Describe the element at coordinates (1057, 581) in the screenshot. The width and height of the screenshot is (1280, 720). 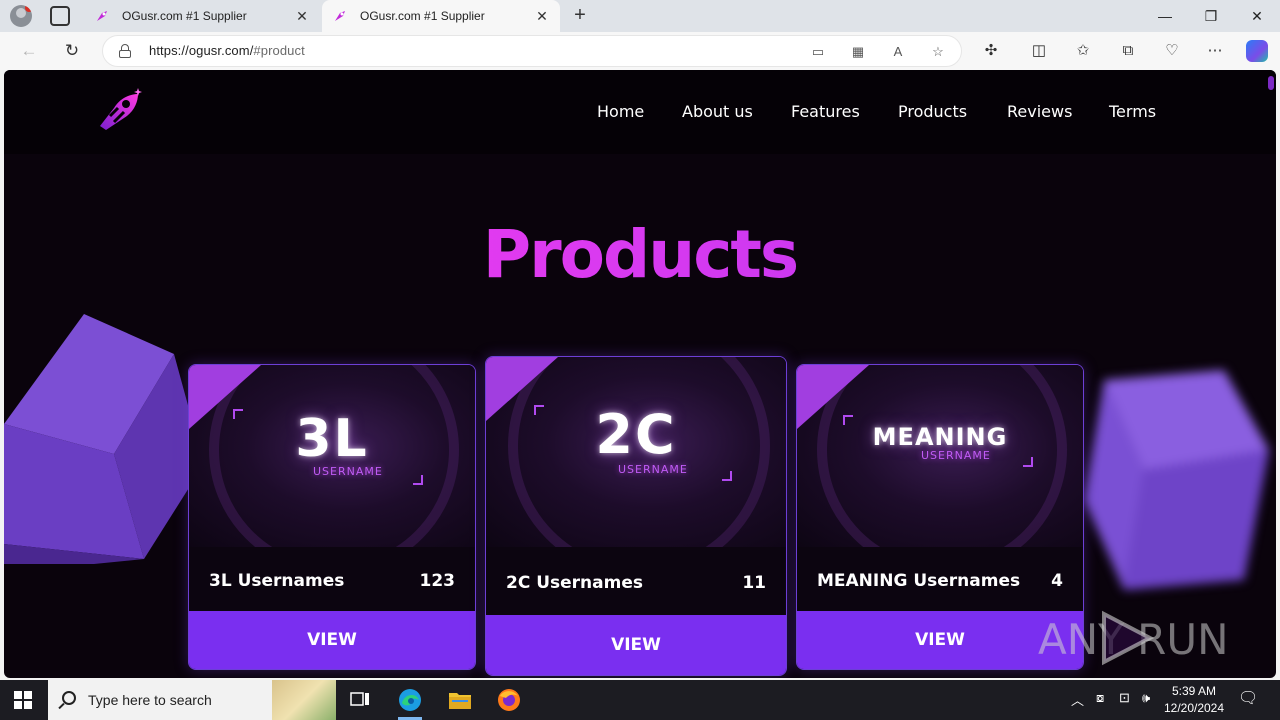
I see `product-count: 4` at that location.